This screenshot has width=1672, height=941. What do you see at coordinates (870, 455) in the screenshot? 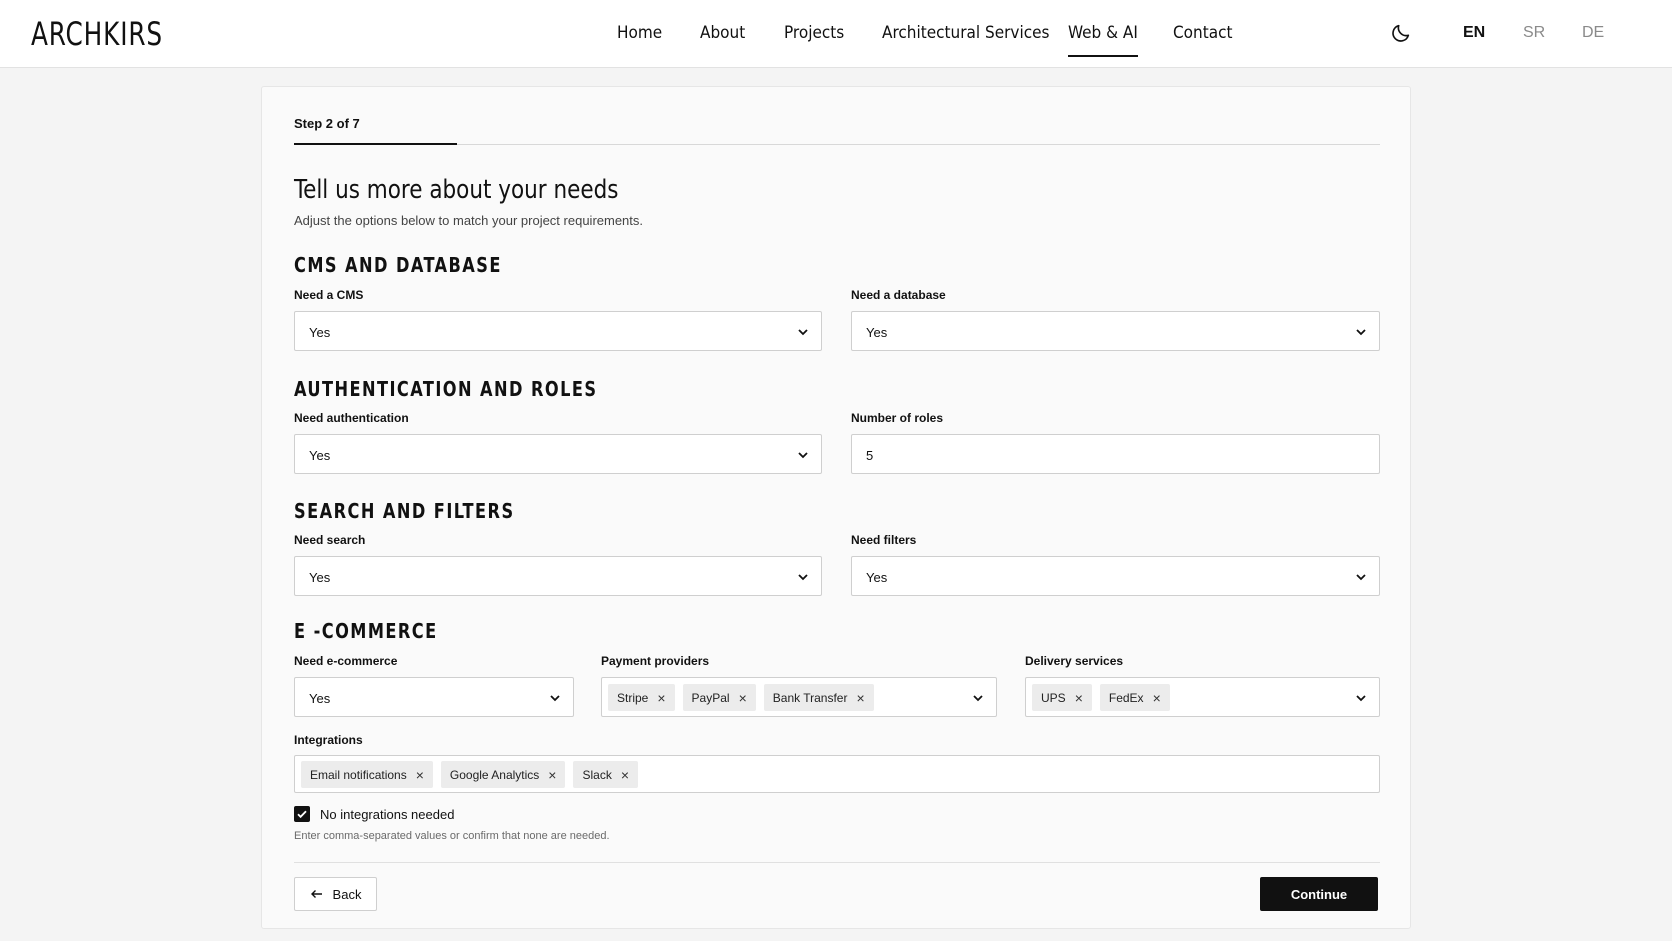
I see `roles-value: 5` at bounding box center [870, 455].